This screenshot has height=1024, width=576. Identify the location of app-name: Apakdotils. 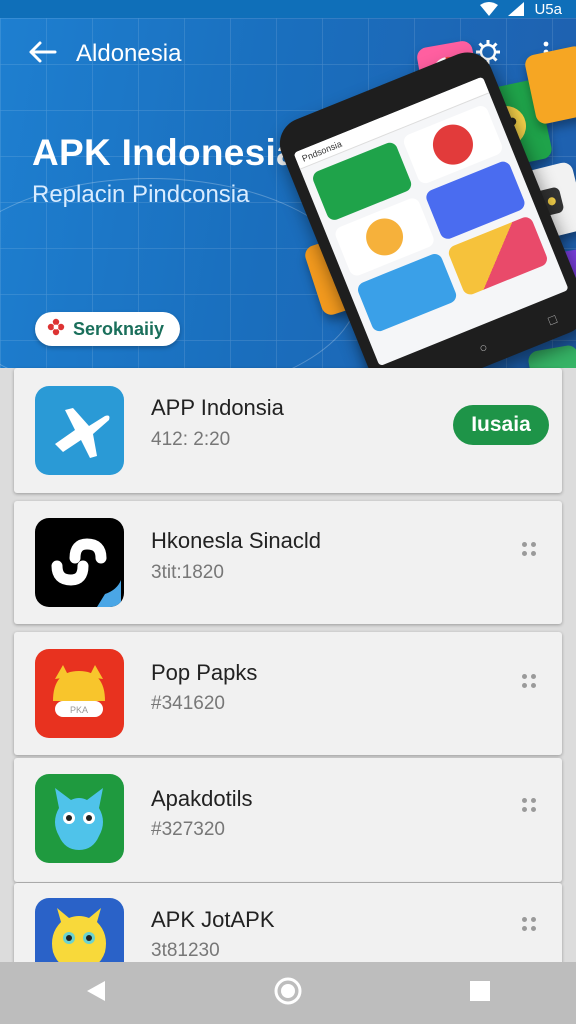
(202, 798).